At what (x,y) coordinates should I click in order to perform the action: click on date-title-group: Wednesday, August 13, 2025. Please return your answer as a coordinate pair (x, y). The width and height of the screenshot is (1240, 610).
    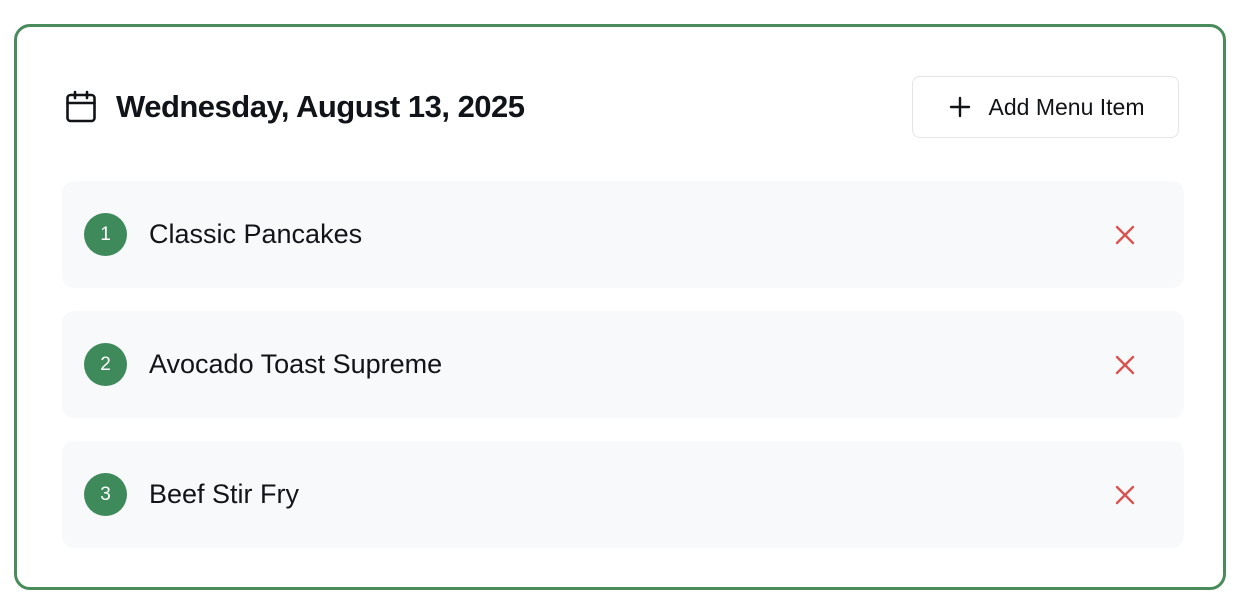
    Looking at the image, I should click on (294, 107).